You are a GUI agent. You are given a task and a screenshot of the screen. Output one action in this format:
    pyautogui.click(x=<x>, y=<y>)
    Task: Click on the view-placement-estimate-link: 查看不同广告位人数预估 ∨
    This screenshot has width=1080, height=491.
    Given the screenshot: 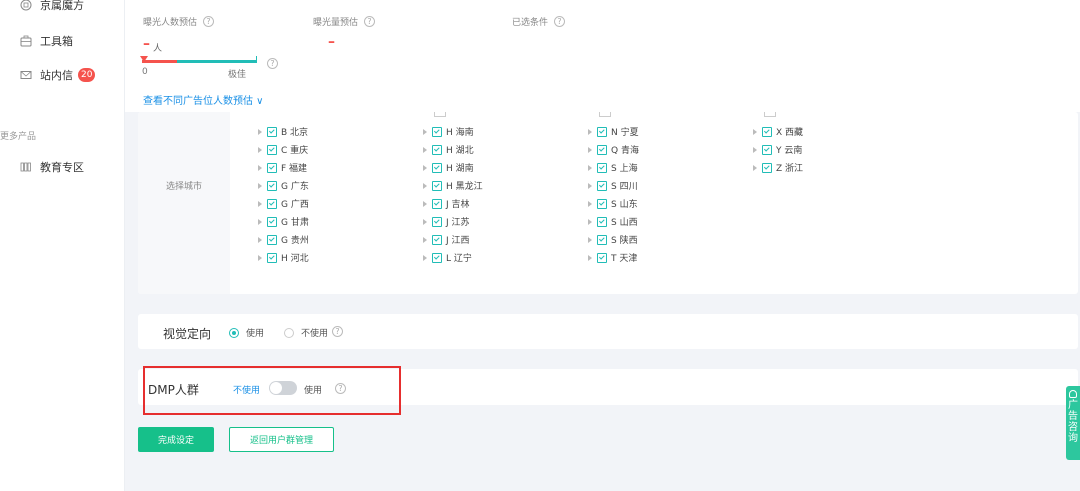 What is the action you would take?
    pyautogui.click(x=203, y=99)
    